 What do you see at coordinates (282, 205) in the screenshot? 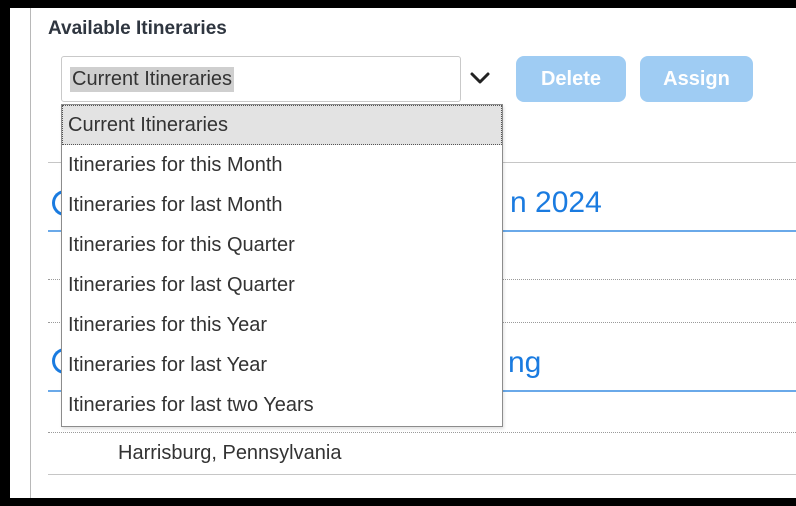
I see `dropdown-option: Itineraries for last Month` at bounding box center [282, 205].